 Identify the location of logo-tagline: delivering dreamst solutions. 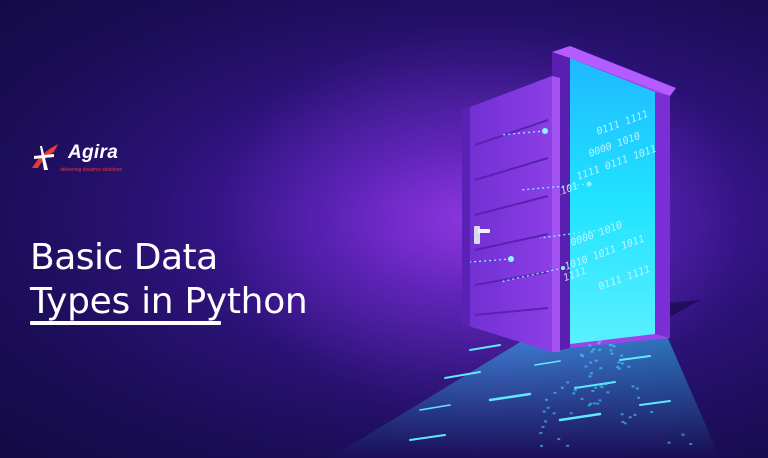
(91, 170).